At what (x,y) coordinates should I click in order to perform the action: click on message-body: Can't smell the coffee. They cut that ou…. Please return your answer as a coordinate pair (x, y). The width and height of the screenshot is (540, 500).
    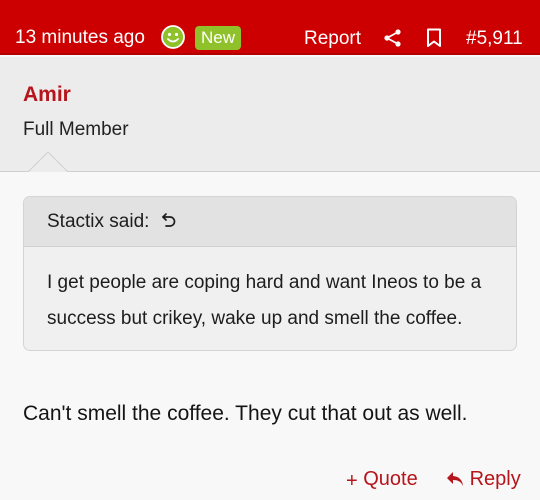
    Looking at the image, I should click on (245, 413).